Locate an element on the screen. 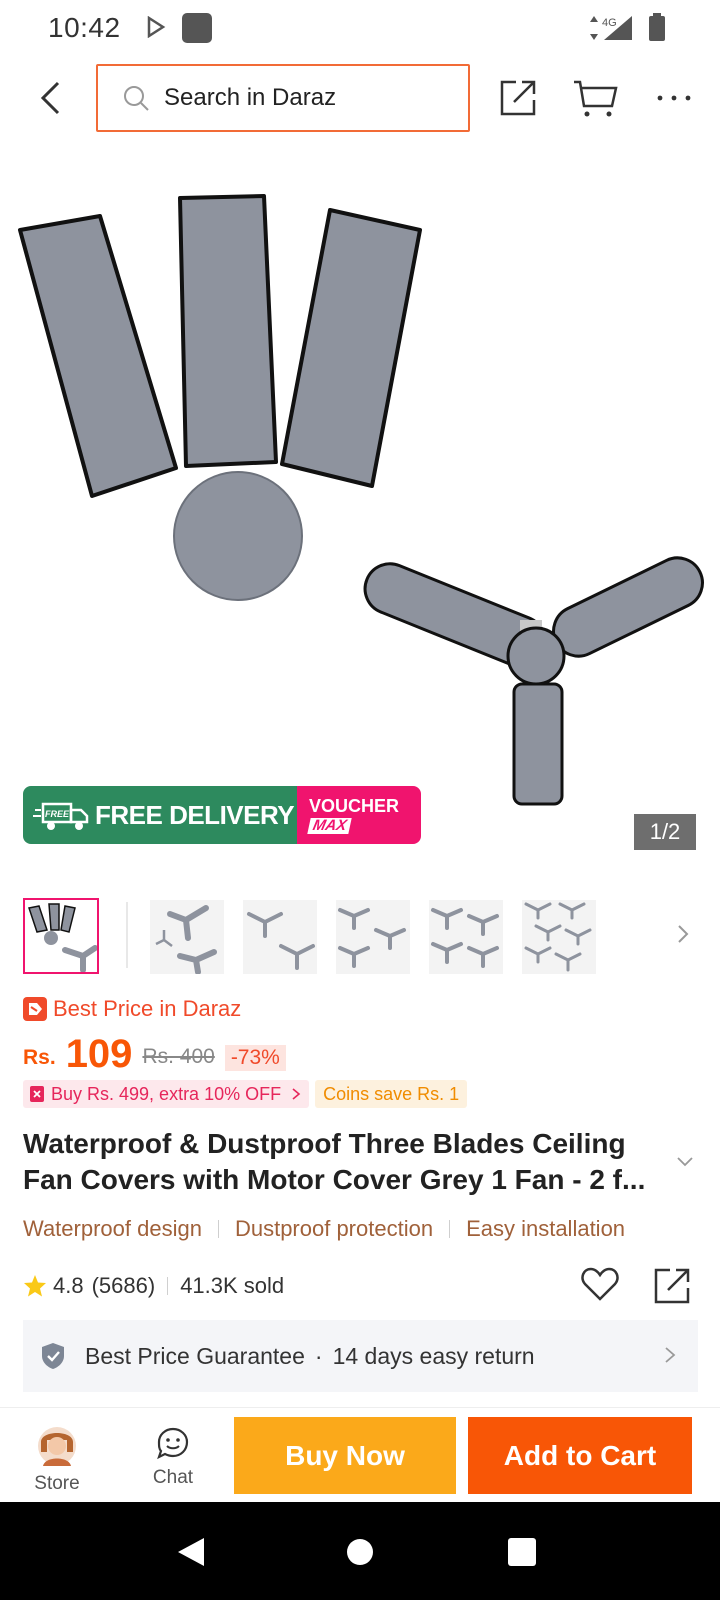 The image size is (720, 1600). max-label: MAX is located at coordinates (330, 825).